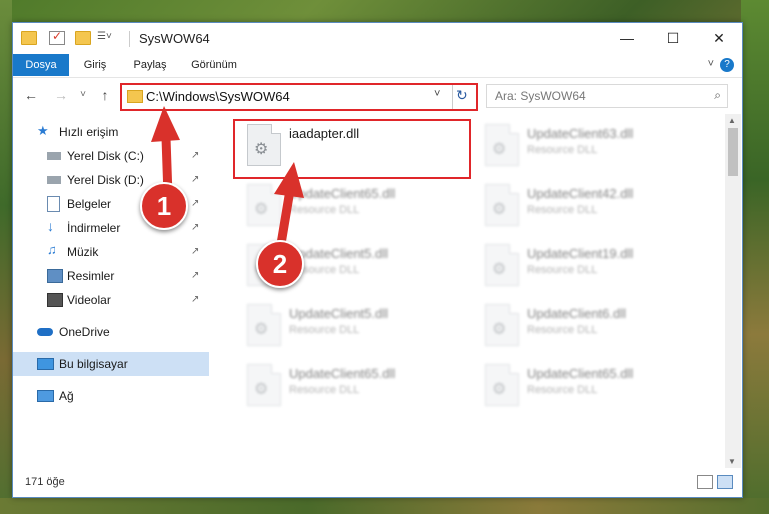  I want to click on sidebar-item-this-pc: Bu bilgisayar, so click(111, 364).